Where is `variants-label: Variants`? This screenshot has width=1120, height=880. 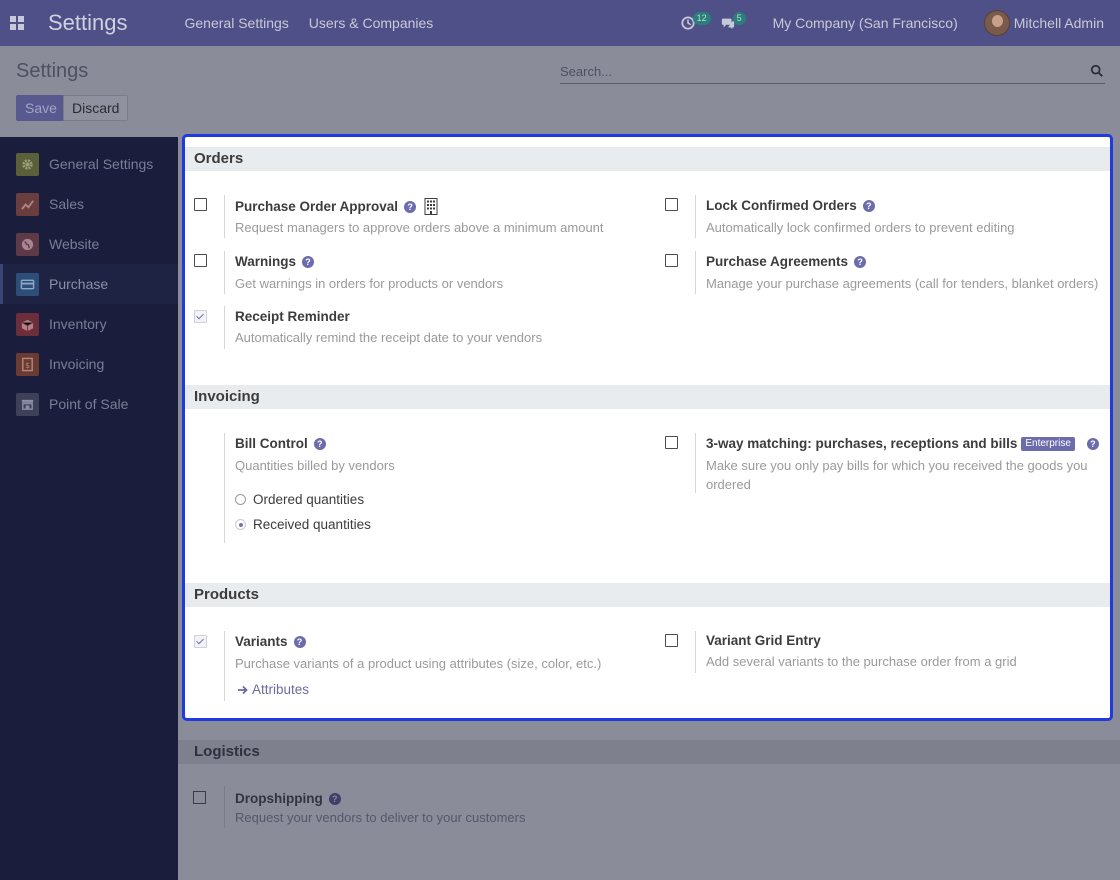
variants-label: Variants is located at coordinates (261, 641).